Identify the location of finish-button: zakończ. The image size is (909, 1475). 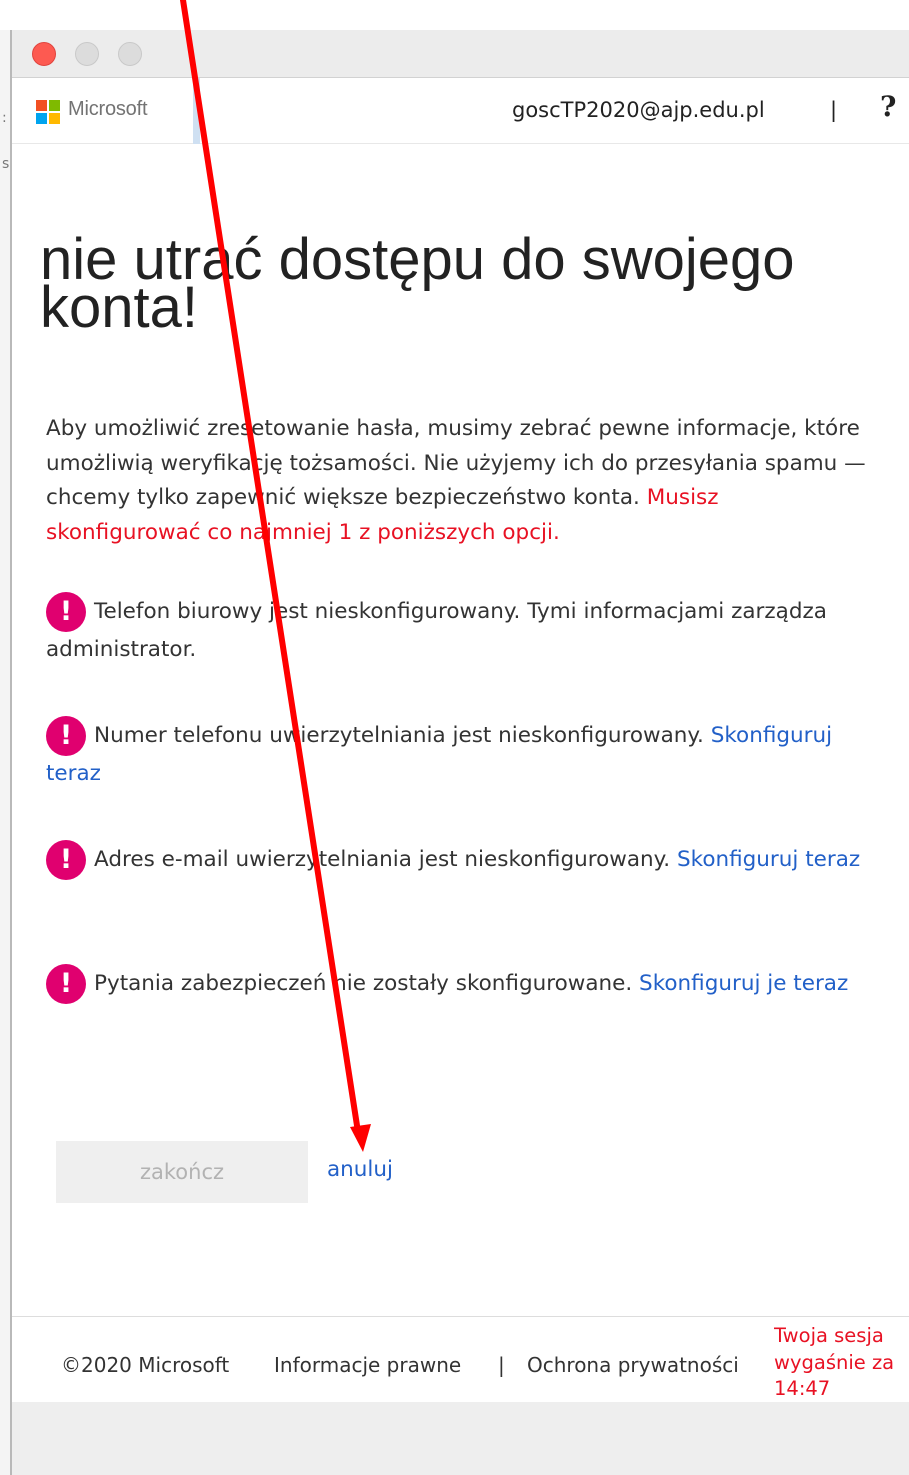
(182, 1172).